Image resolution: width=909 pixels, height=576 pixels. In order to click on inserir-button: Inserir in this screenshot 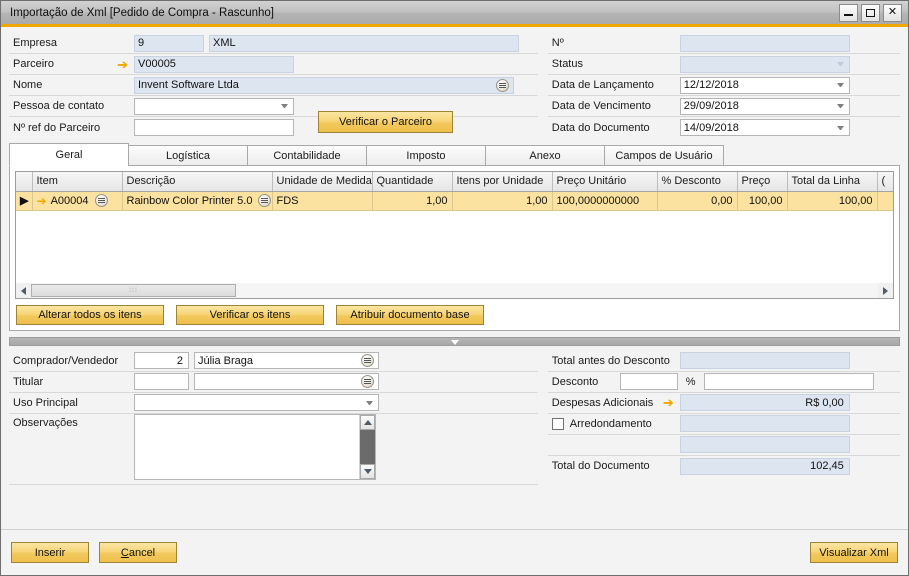, I will do `click(50, 552)`.